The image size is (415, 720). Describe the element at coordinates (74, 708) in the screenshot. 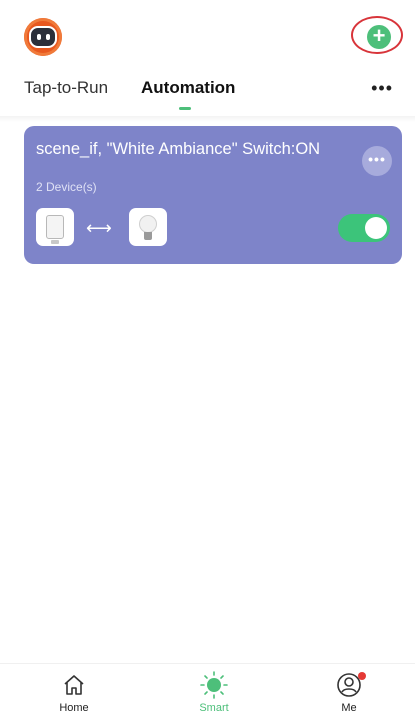

I see `nav-label-home: Home` at that location.